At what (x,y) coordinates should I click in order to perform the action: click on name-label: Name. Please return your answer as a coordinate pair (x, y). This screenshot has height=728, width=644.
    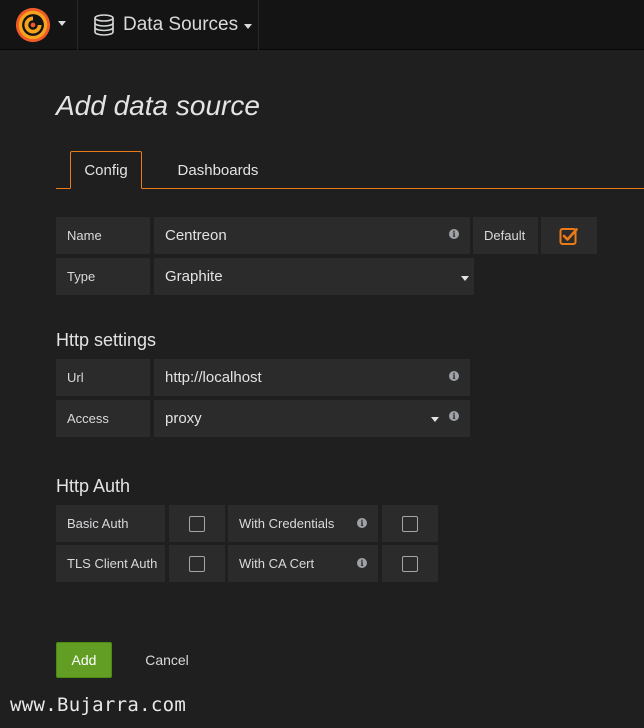
    Looking at the image, I should click on (103, 235).